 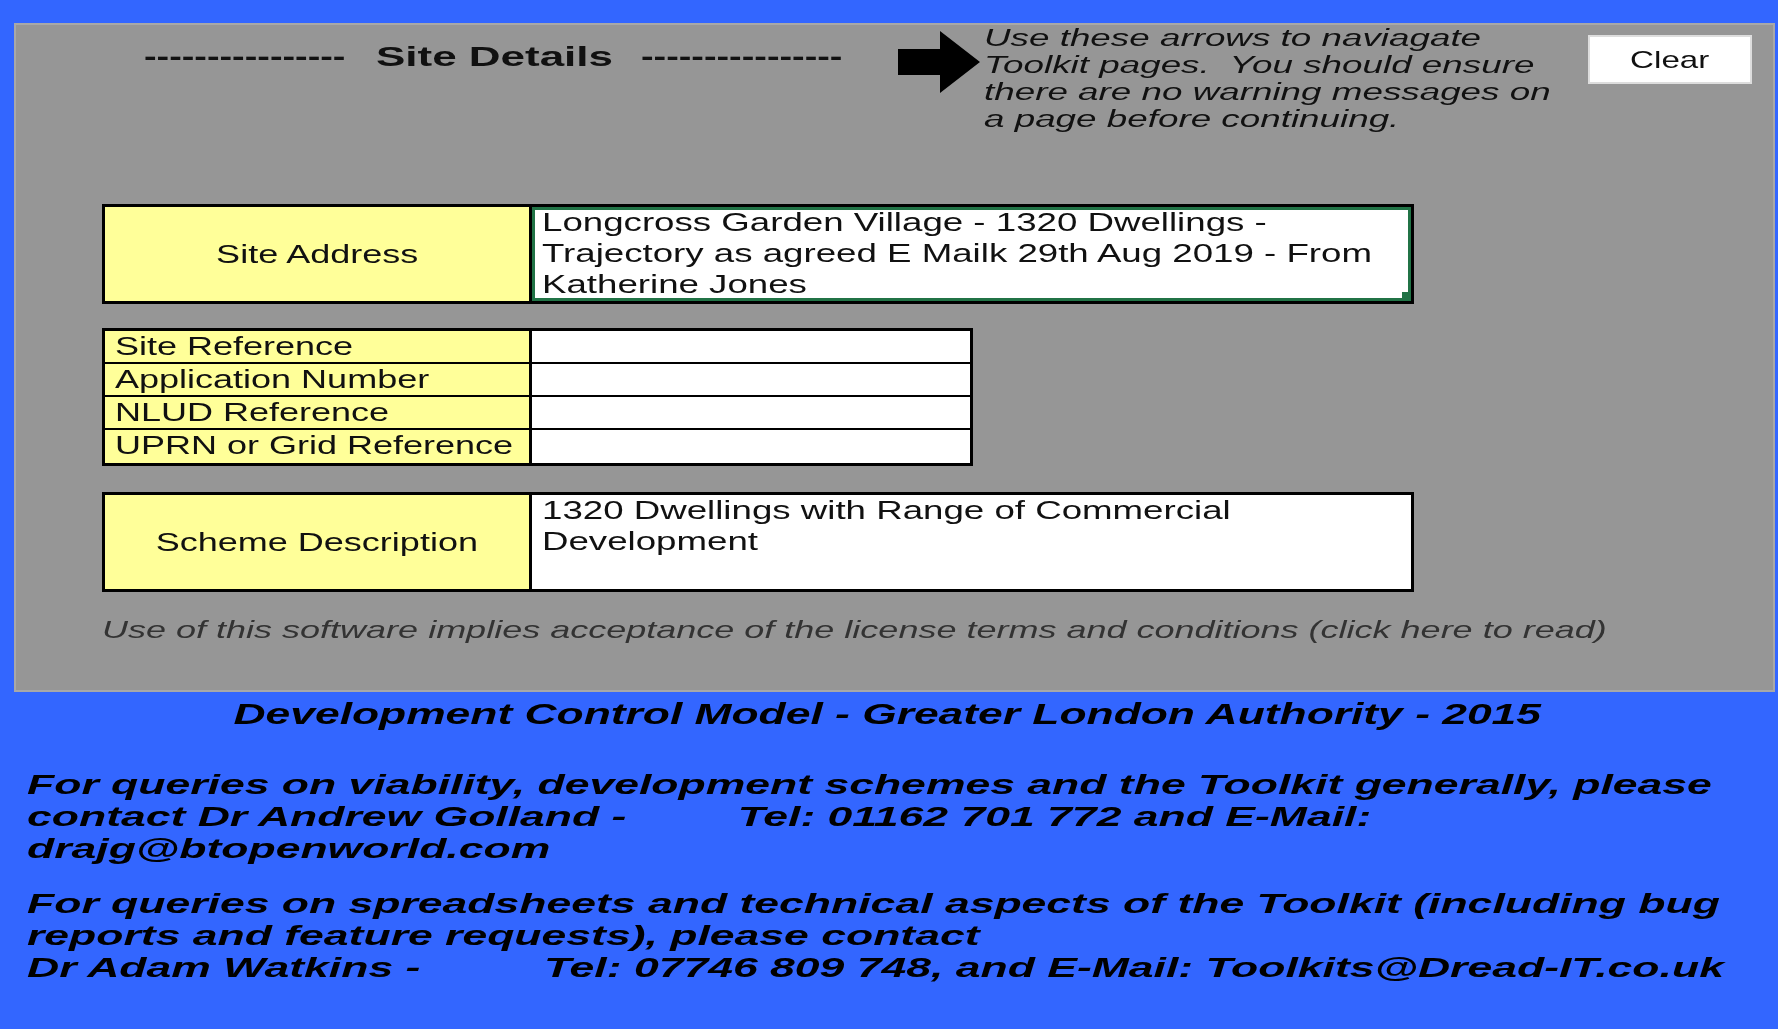 What do you see at coordinates (318, 347) in the screenshot?
I see `field-label: Site Reference` at bounding box center [318, 347].